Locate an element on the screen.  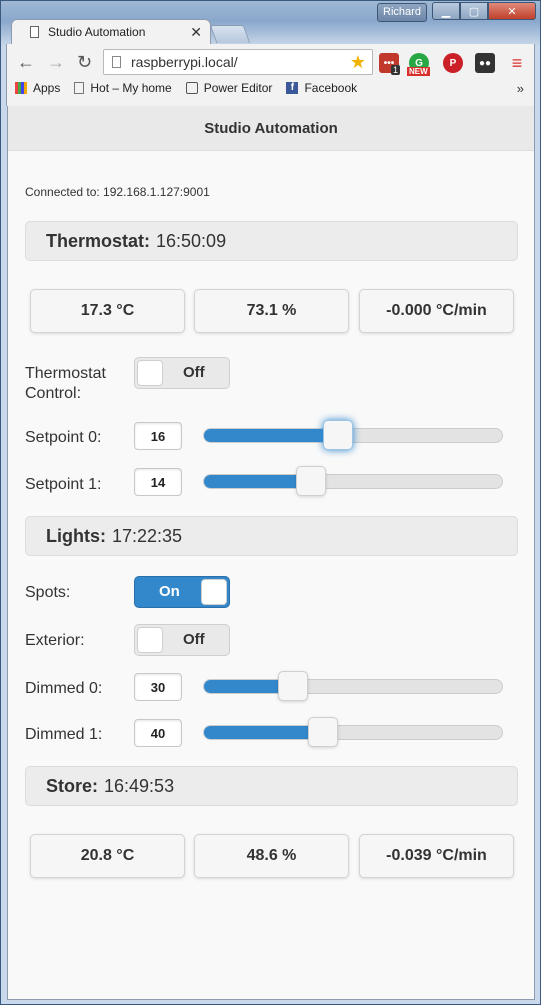
reload-icon: ↻ is located at coordinates (84, 62).